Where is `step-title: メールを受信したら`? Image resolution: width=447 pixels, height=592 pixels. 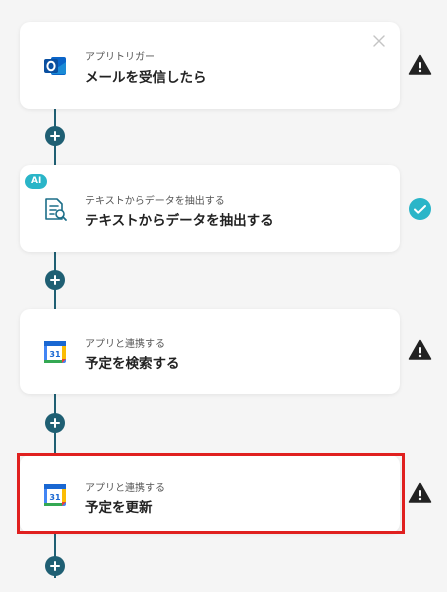
step-title: メールを受信したら is located at coordinates (146, 78).